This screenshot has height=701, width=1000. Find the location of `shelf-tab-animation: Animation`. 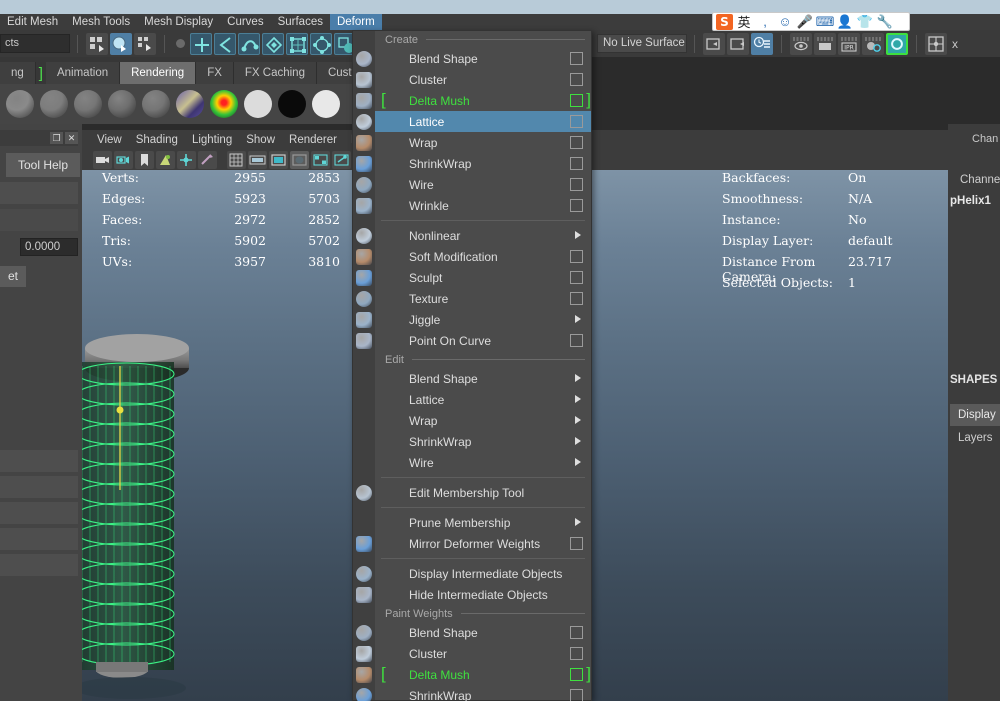

shelf-tab-animation: Animation is located at coordinates (83, 73).